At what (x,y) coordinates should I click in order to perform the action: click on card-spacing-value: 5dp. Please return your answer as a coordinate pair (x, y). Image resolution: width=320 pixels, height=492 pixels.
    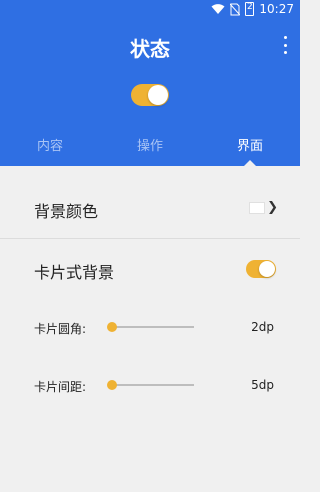
    Looking at the image, I should click on (262, 385).